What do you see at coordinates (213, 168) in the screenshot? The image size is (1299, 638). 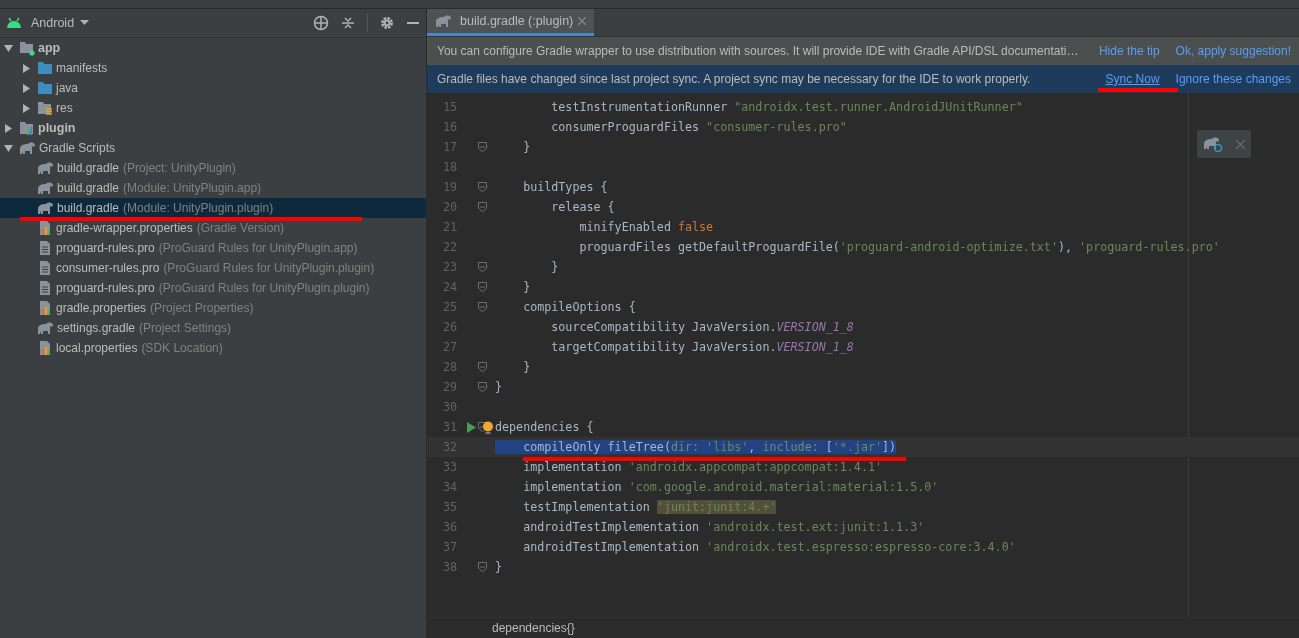 I see `tree-item: build.gradle (Project: UnityPlugin)` at bounding box center [213, 168].